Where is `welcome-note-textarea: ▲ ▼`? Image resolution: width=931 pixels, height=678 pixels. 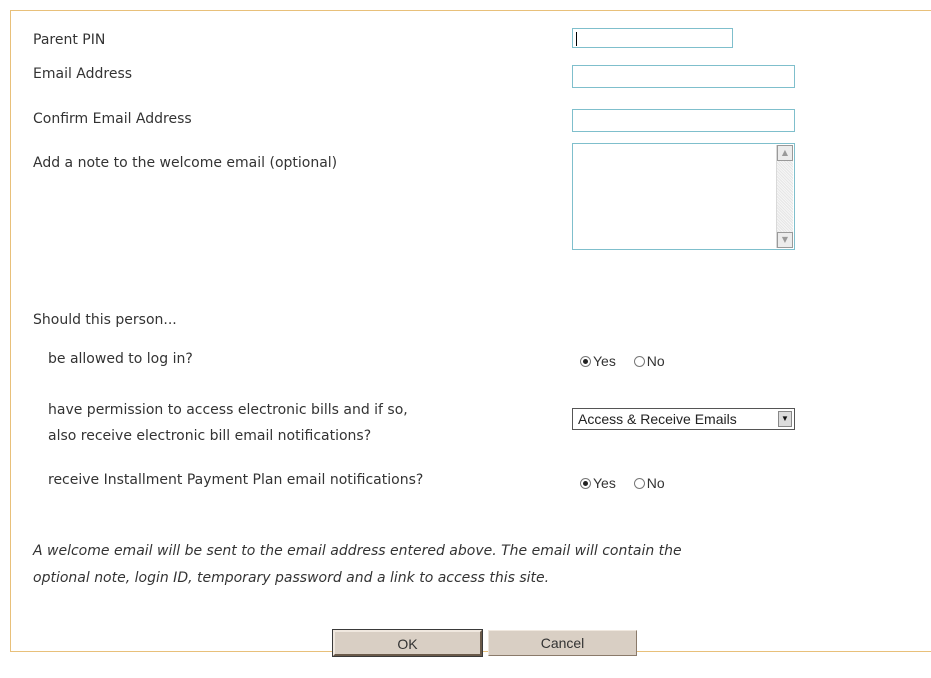 welcome-note-textarea: ▲ ▼ is located at coordinates (683, 196).